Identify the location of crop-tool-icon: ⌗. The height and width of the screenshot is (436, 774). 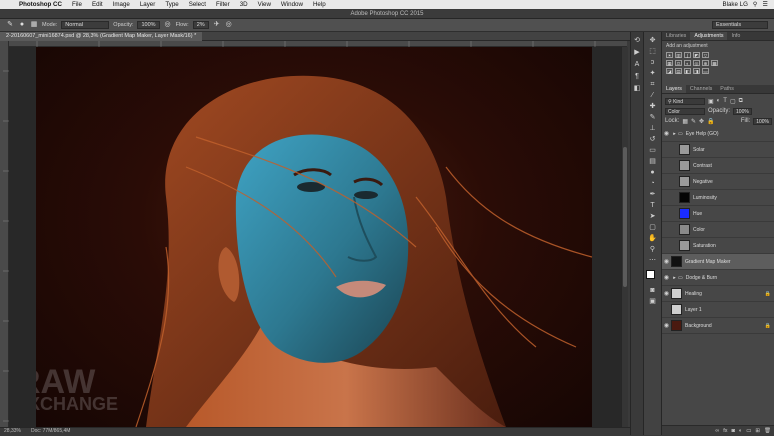
(653, 84).